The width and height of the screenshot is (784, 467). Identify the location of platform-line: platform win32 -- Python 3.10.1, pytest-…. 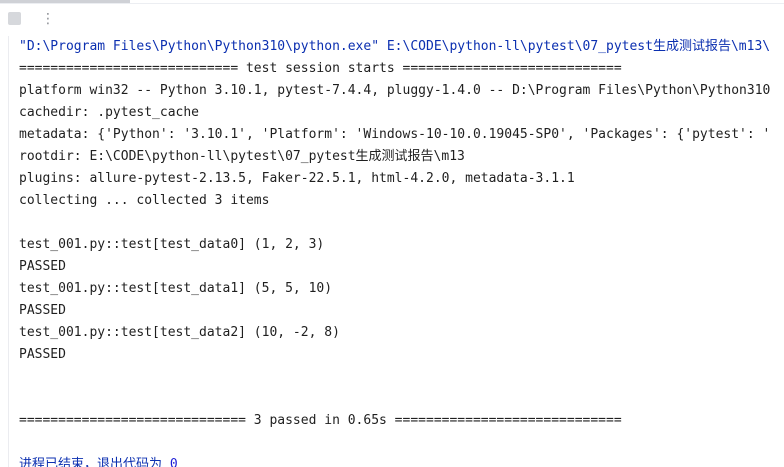
(395, 90).